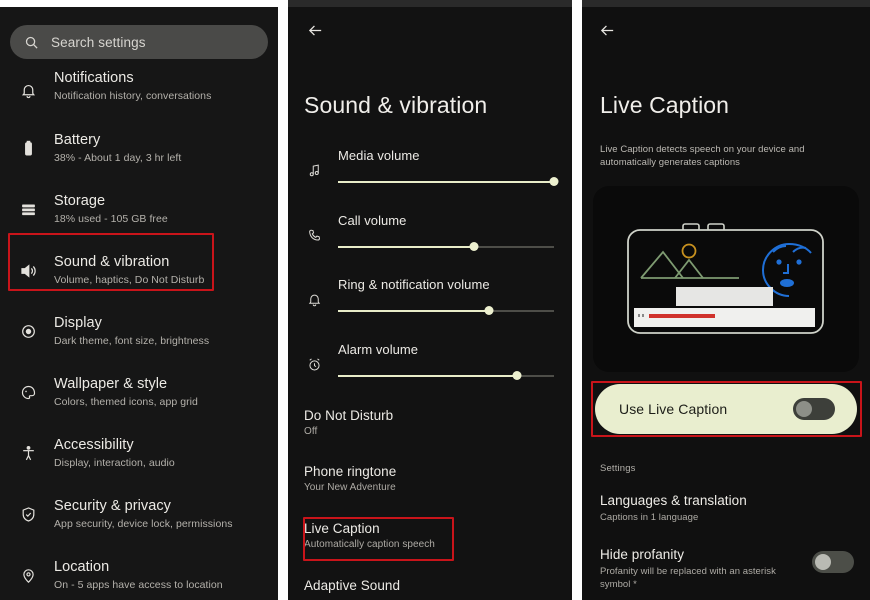 The image size is (870, 600). I want to click on sidebar-item-subtitle: 38% - About 1 day, 3 hr left, so click(118, 158).